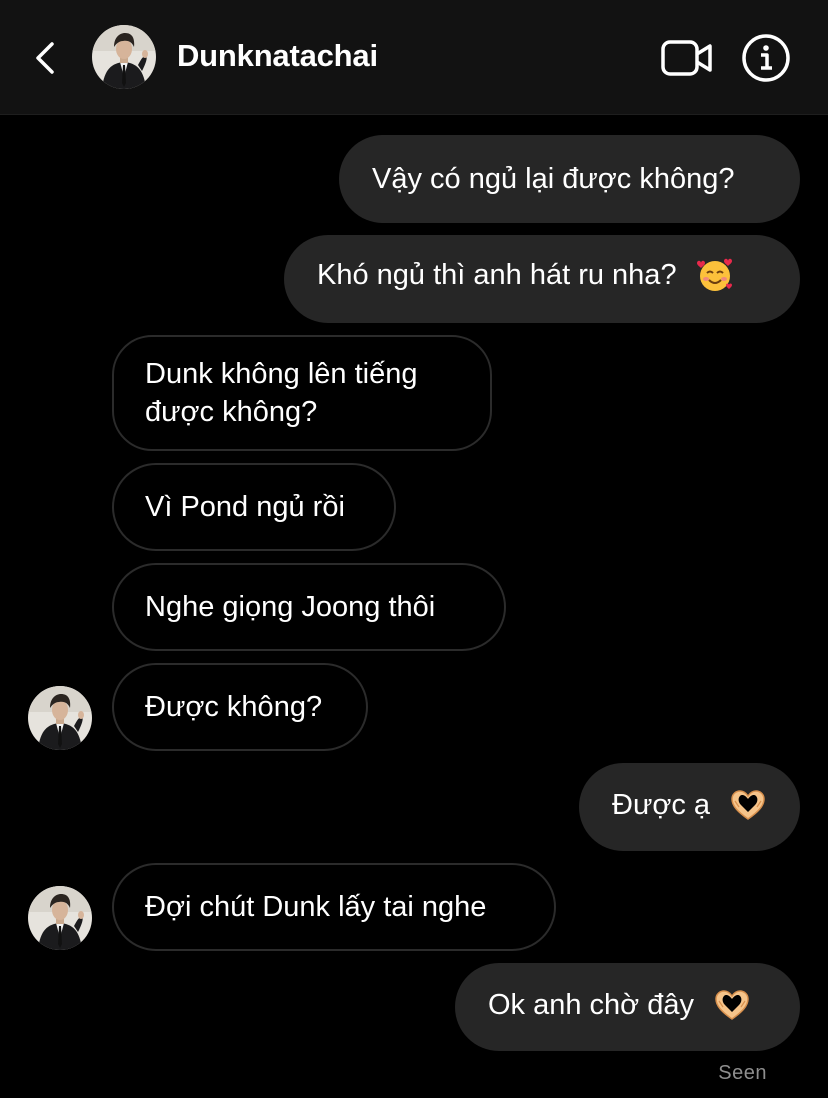  What do you see at coordinates (414, 57) in the screenshot?
I see `chat-header: Dunknatachai` at bounding box center [414, 57].